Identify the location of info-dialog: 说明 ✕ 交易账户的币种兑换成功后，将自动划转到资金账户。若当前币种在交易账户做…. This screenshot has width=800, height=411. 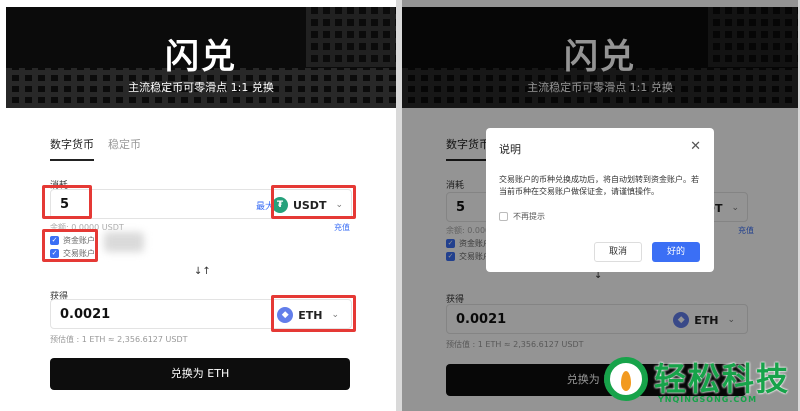
(600, 200).